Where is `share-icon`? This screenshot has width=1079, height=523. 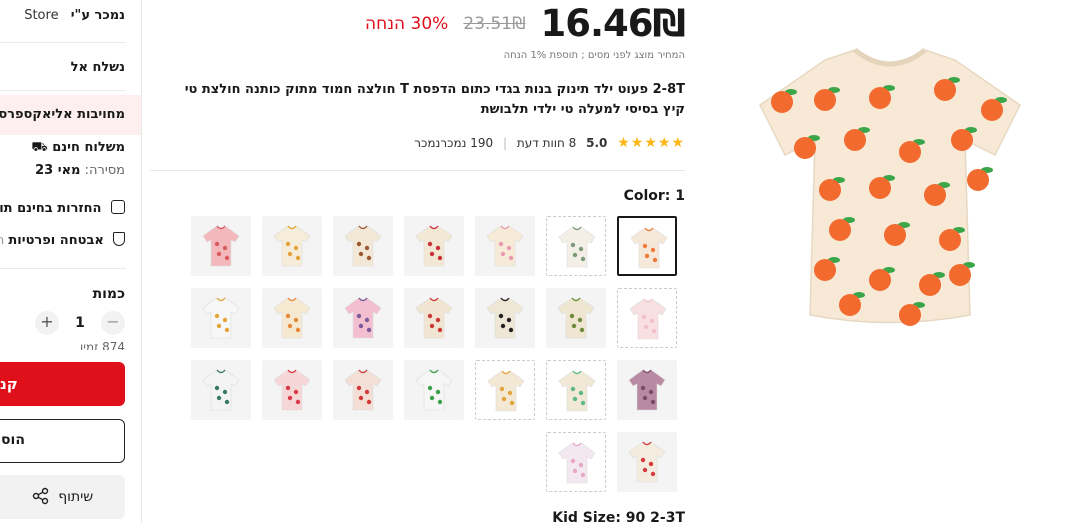
share-icon is located at coordinates (40, 496).